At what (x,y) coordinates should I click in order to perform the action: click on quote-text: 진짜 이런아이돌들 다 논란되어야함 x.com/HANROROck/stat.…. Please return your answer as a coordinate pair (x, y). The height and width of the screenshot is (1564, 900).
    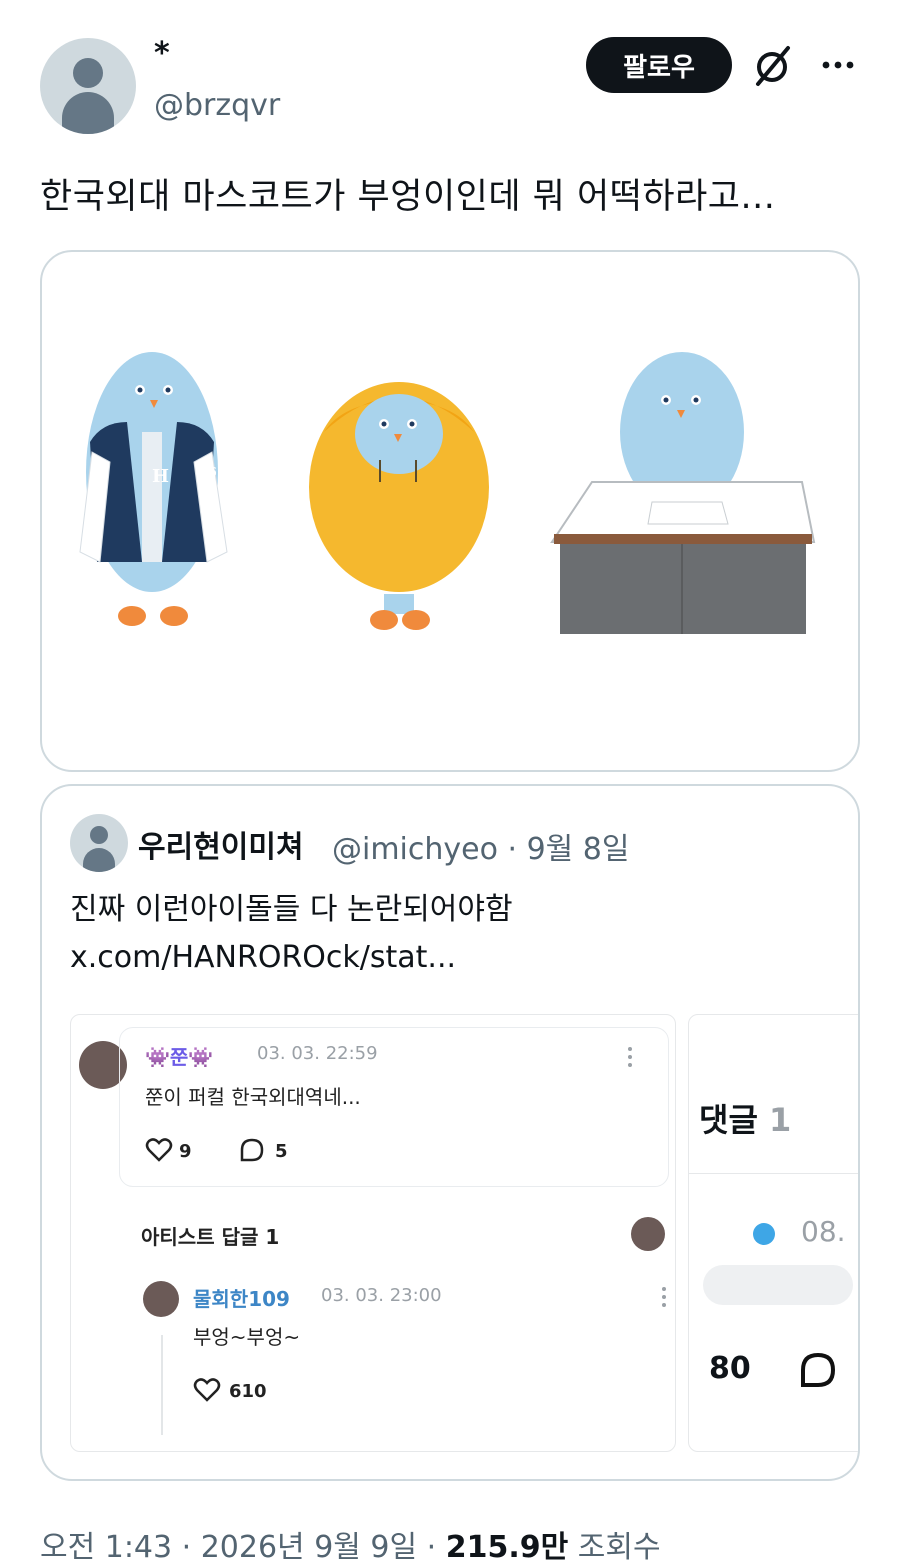
    Looking at the image, I should click on (291, 934).